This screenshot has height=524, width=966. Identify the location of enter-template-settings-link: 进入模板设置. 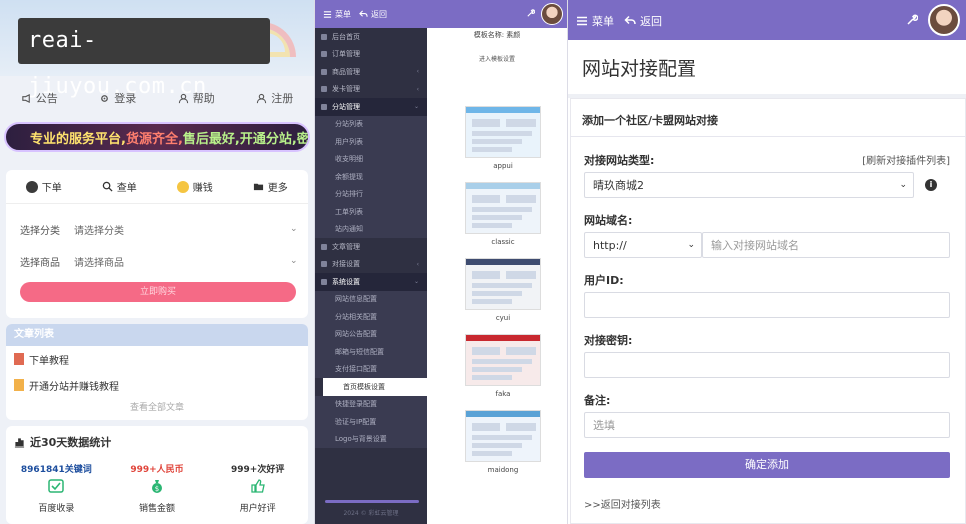
(497, 58).